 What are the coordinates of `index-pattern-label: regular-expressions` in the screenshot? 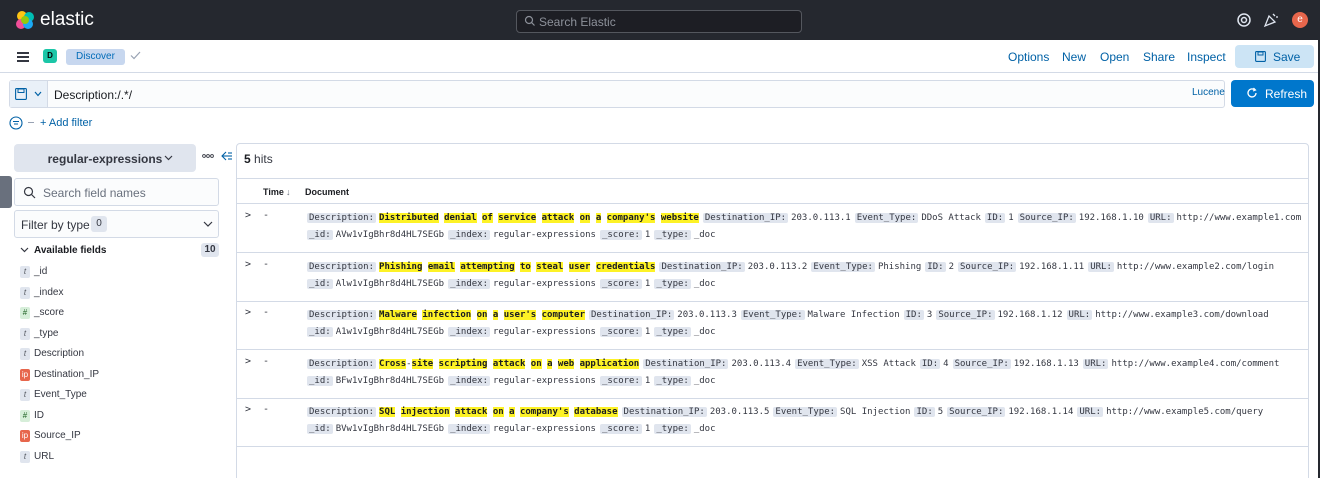 It's located at (105, 159).